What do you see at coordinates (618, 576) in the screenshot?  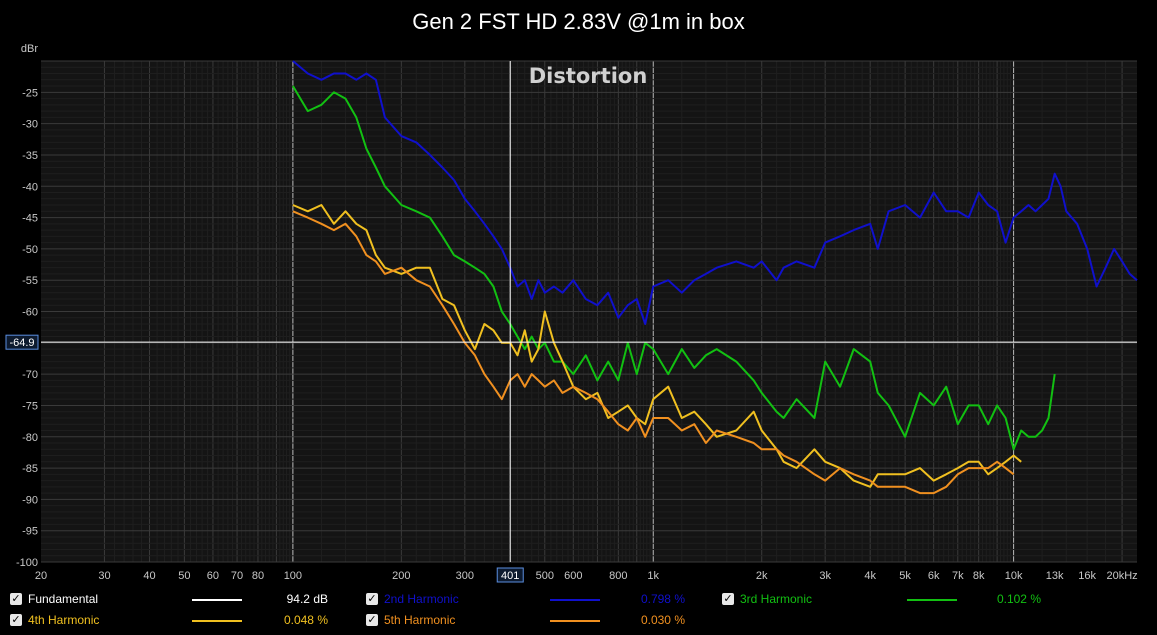 I see `x-tick-label: 800` at bounding box center [618, 576].